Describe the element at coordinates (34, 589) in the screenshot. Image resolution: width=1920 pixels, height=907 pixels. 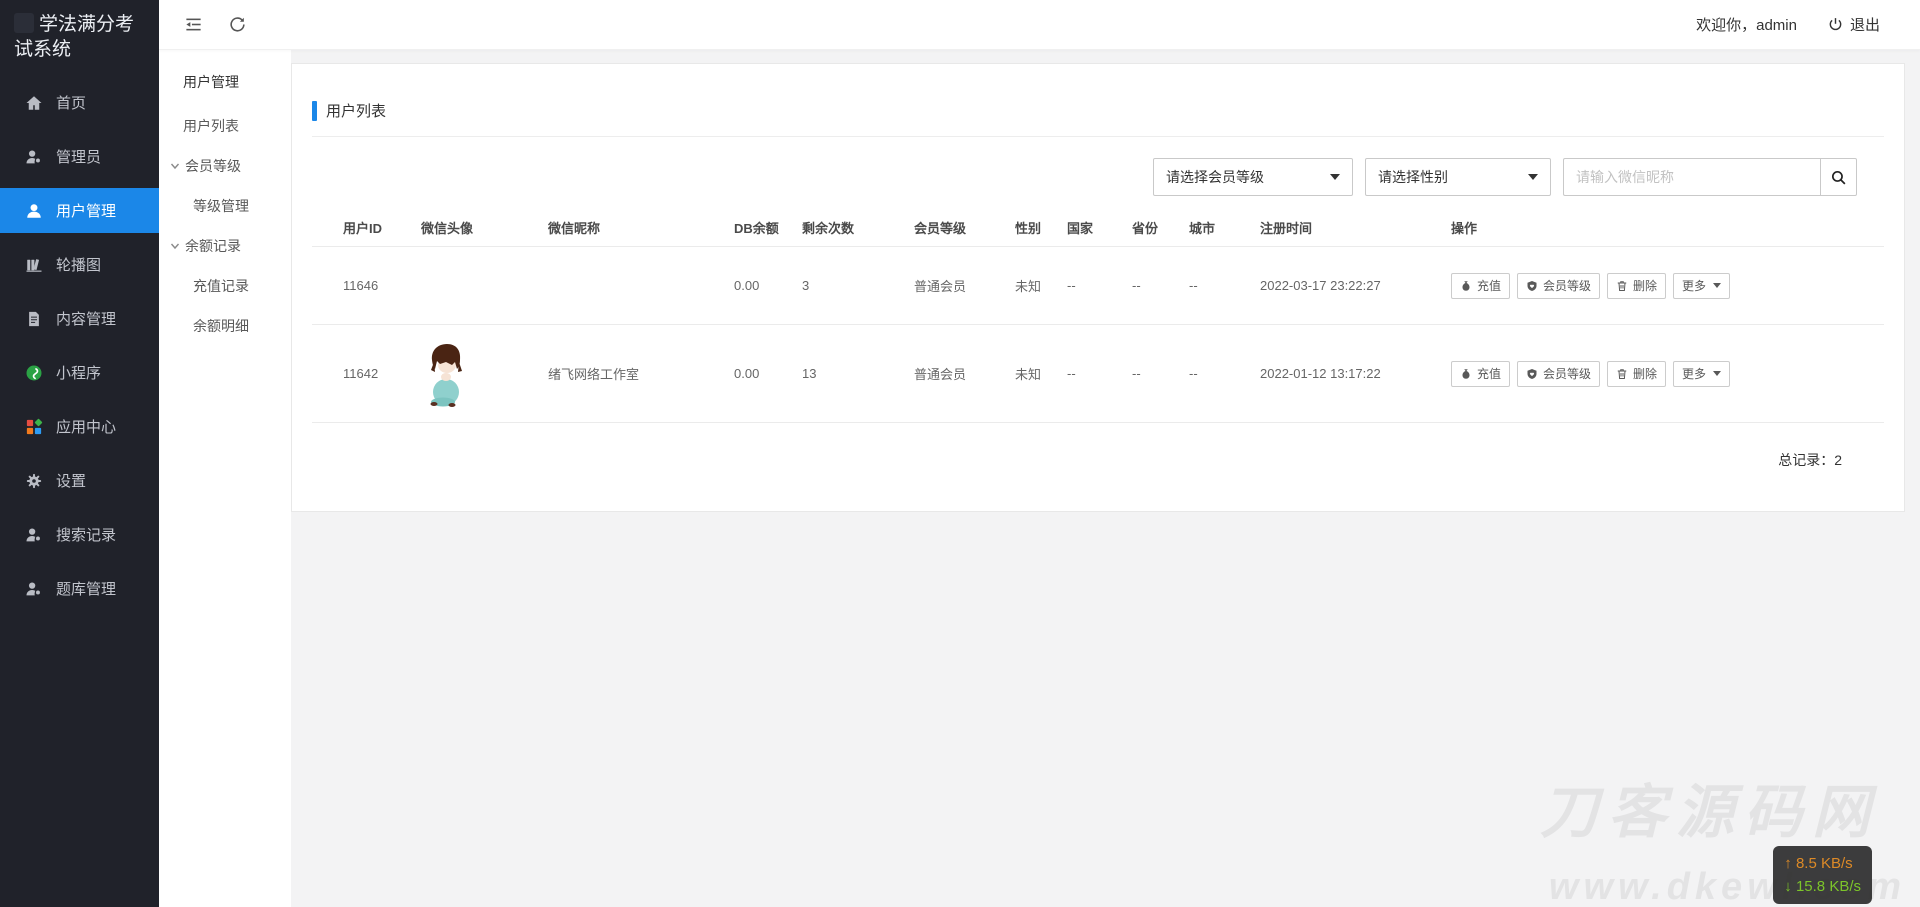
I see `question-bank-icon` at that location.